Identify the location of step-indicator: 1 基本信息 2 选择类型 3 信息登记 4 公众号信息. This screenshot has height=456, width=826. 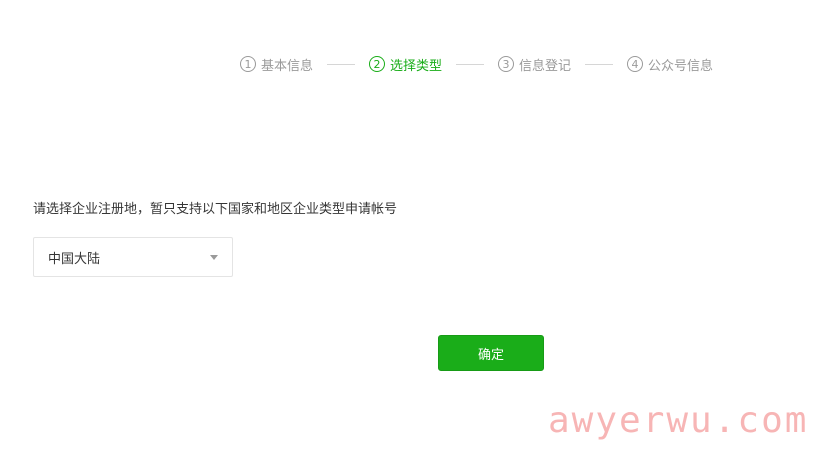
(476, 64).